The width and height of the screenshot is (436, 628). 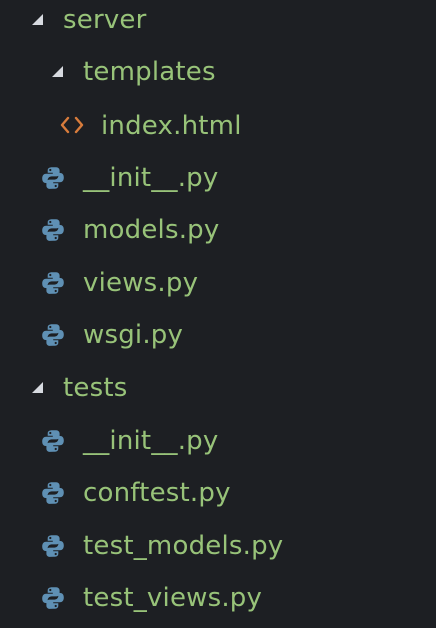 I want to click on tree-file-test-views-py: test_views.py, so click(x=218, y=598).